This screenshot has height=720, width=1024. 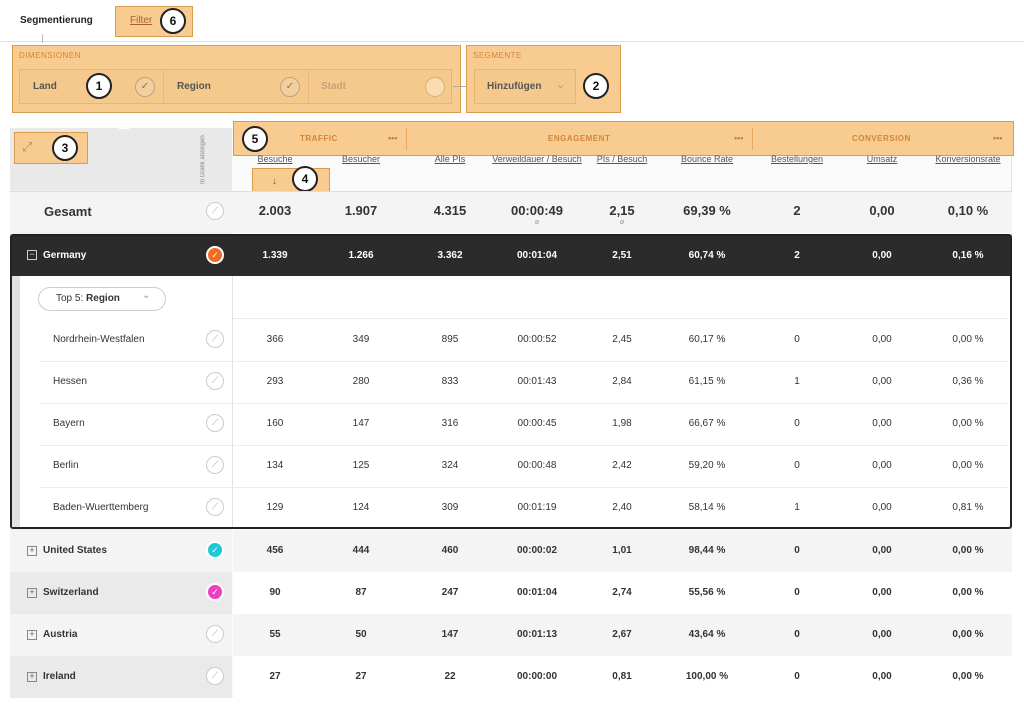 What do you see at coordinates (124, 126) in the screenshot?
I see `pointer-triangle` at bounding box center [124, 126].